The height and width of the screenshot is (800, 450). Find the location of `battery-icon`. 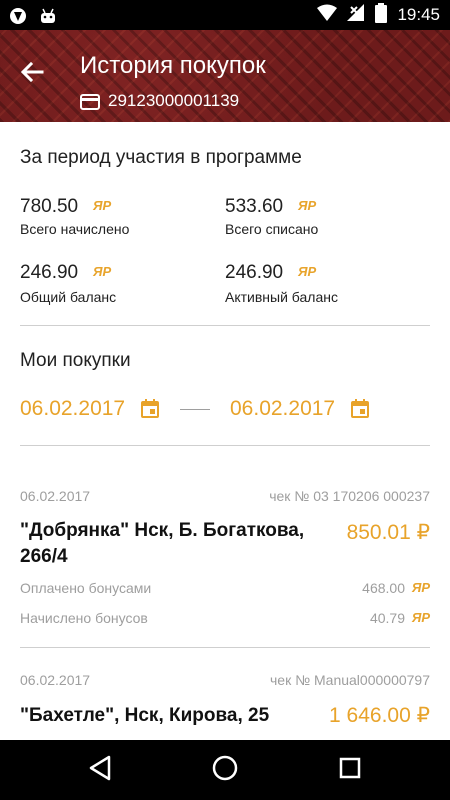

battery-icon is located at coordinates (381, 15).